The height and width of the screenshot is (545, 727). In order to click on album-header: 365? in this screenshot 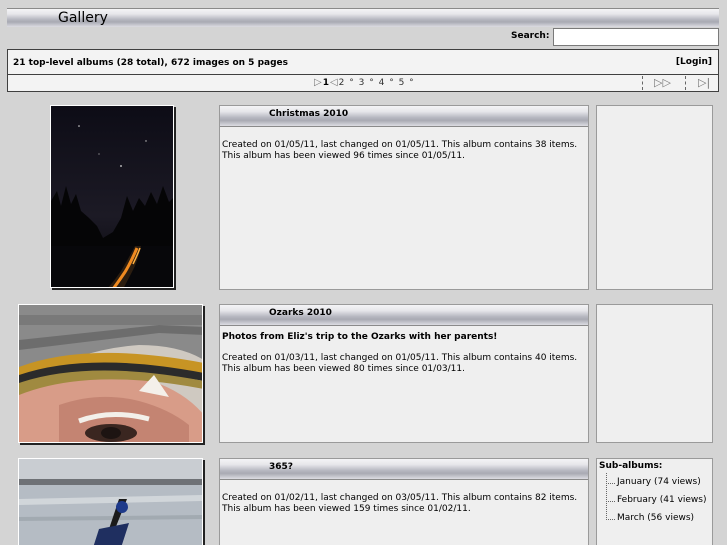, I will do `click(404, 469)`.